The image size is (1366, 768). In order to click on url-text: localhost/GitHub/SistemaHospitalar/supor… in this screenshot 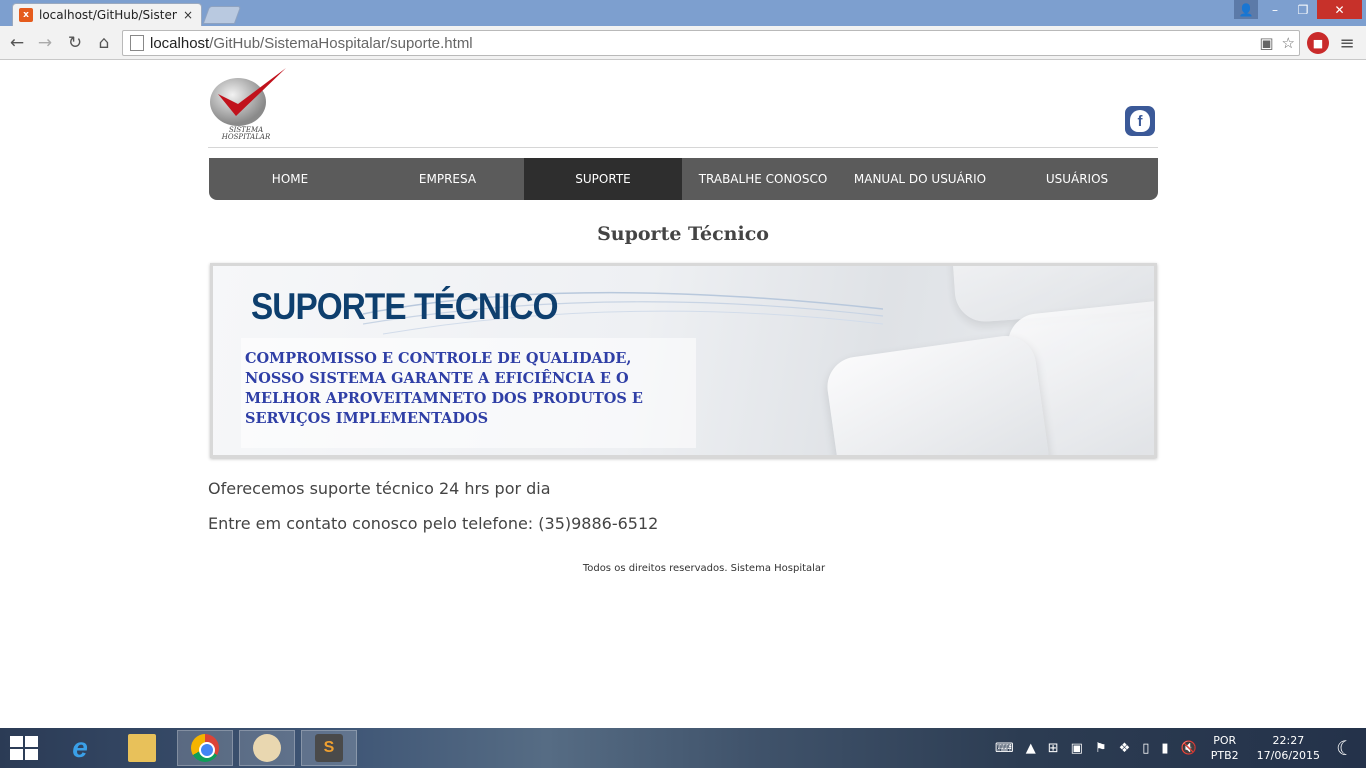, I will do `click(311, 43)`.